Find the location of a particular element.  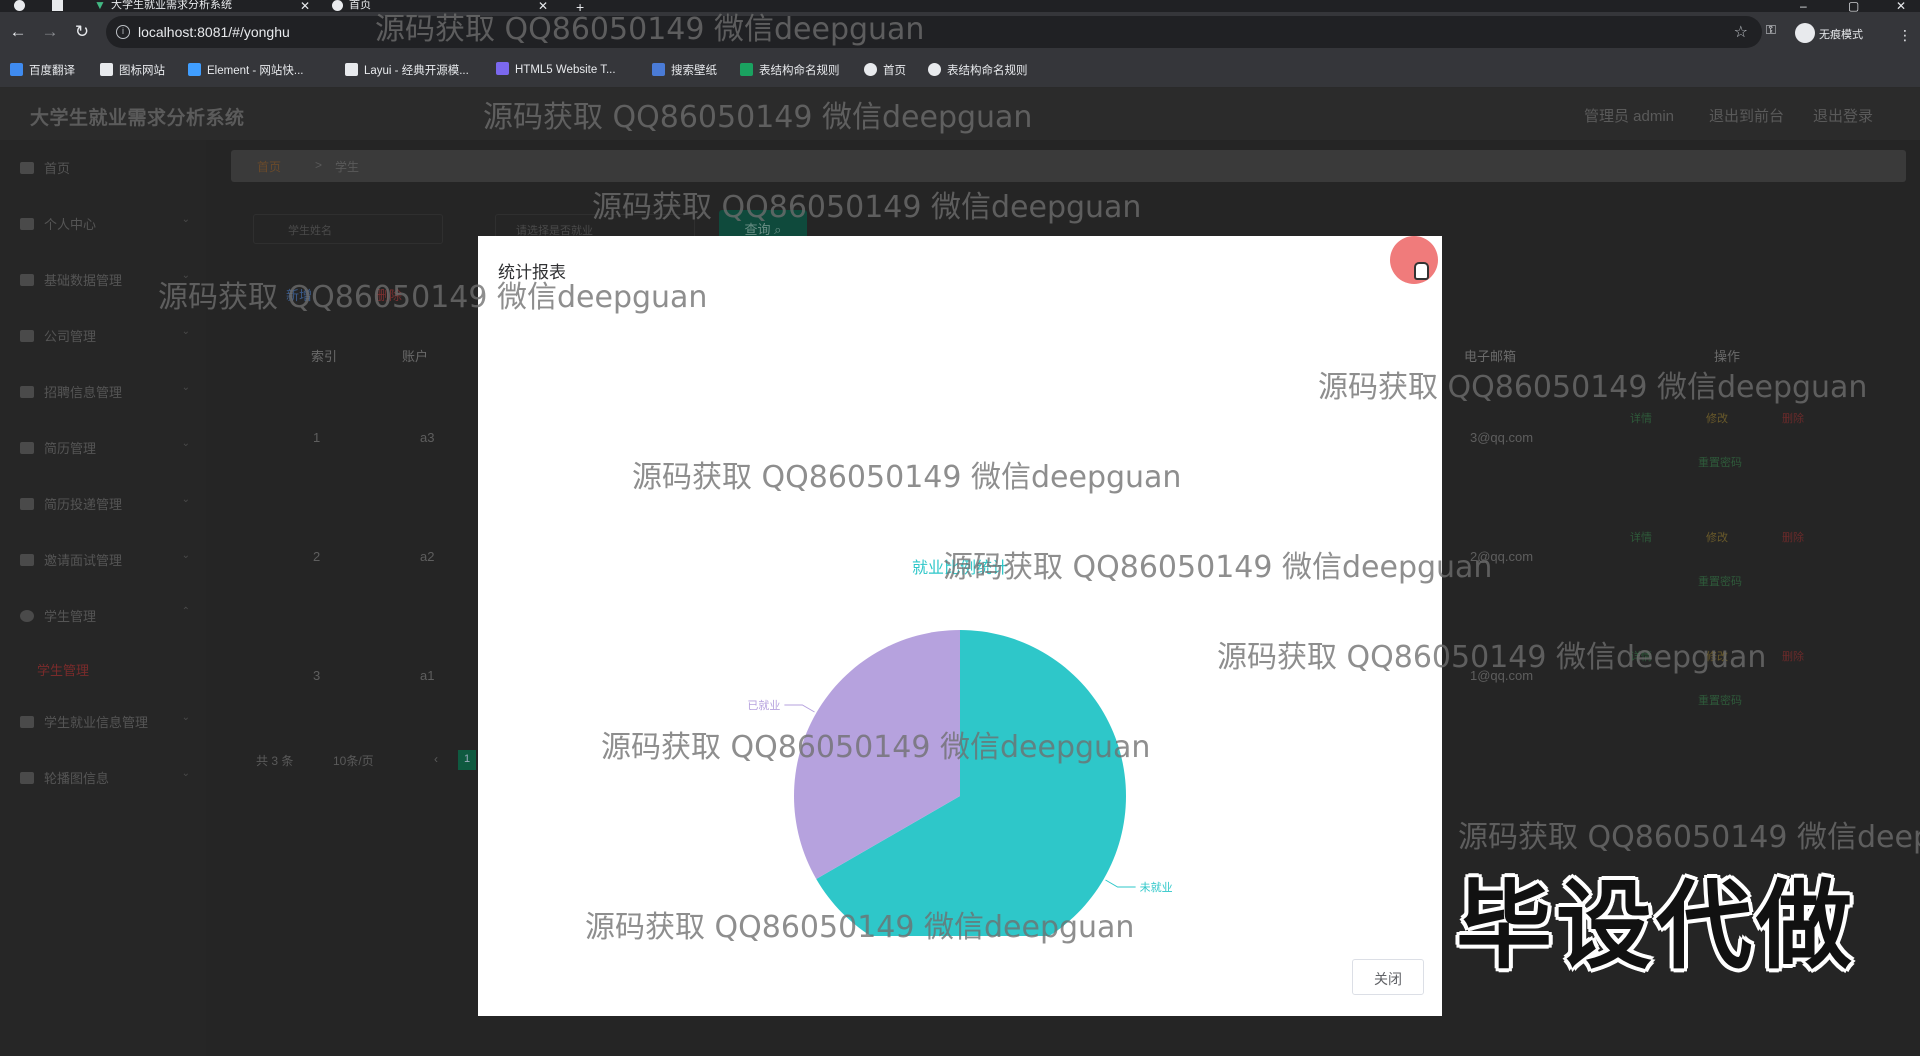

bookmark-item: 百度翻译 is located at coordinates (42, 70).